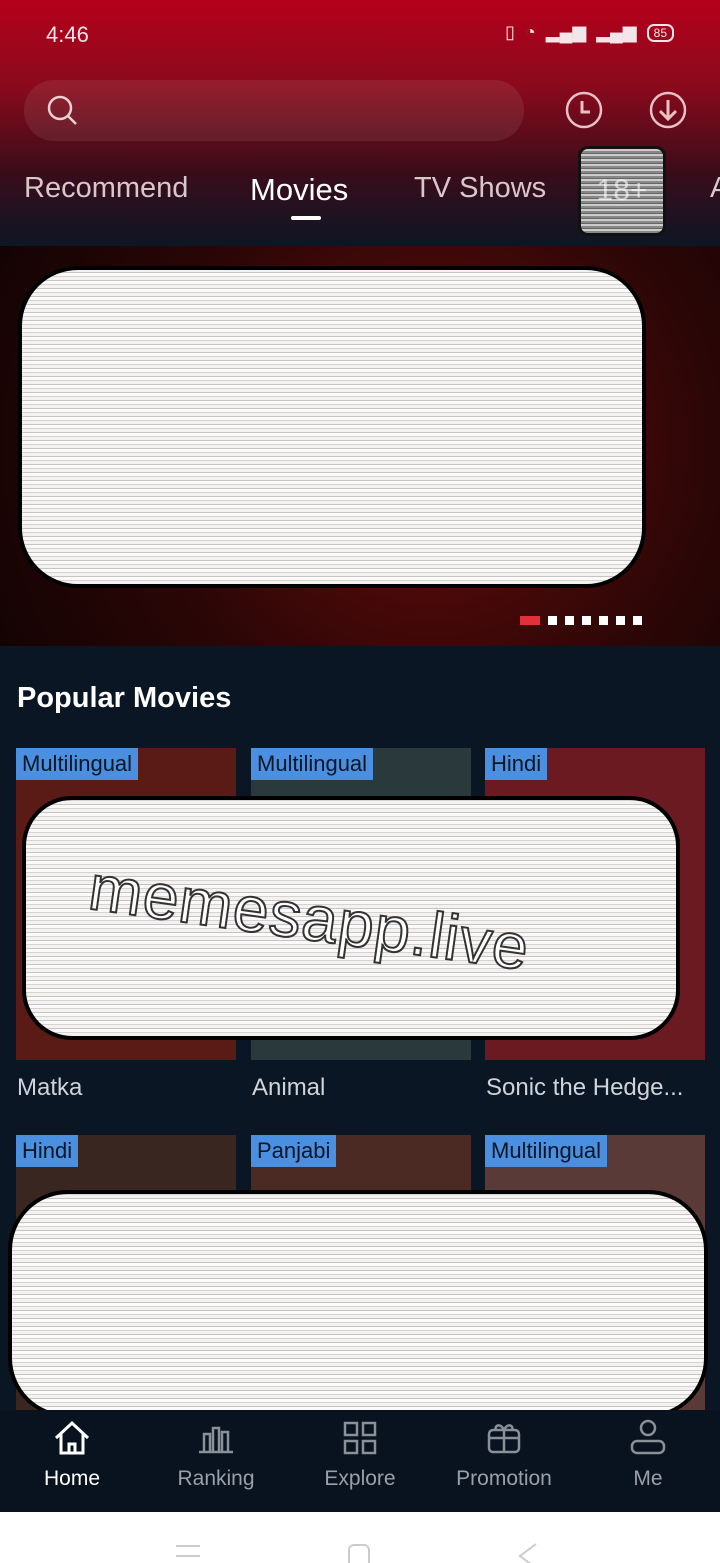  What do you see at coordinates (360, 1537) in the screenshot?
I see `system-nav-bar` at bounding box center [360, 1537].